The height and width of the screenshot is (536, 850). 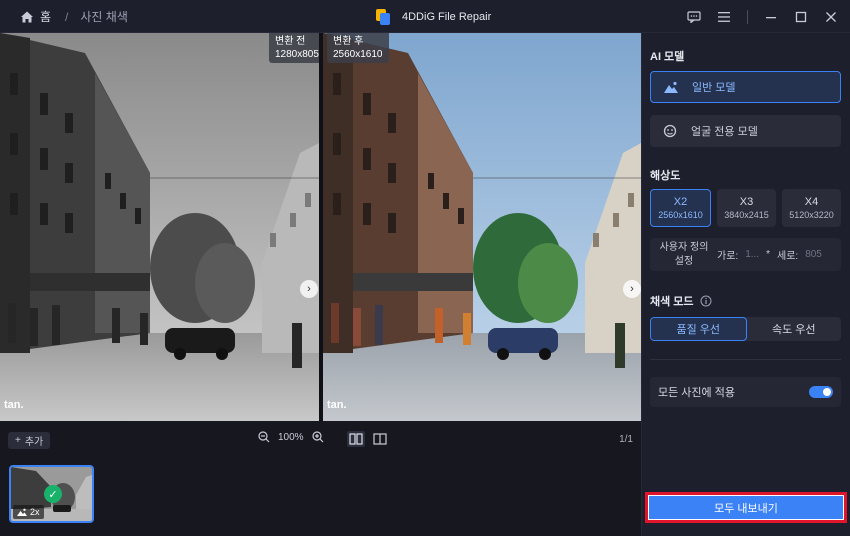 What do you see at coordinates (447, 16) in the screenshot?
I see `app-name: 4DDiG File Repair` at bounding box center [447, 16].